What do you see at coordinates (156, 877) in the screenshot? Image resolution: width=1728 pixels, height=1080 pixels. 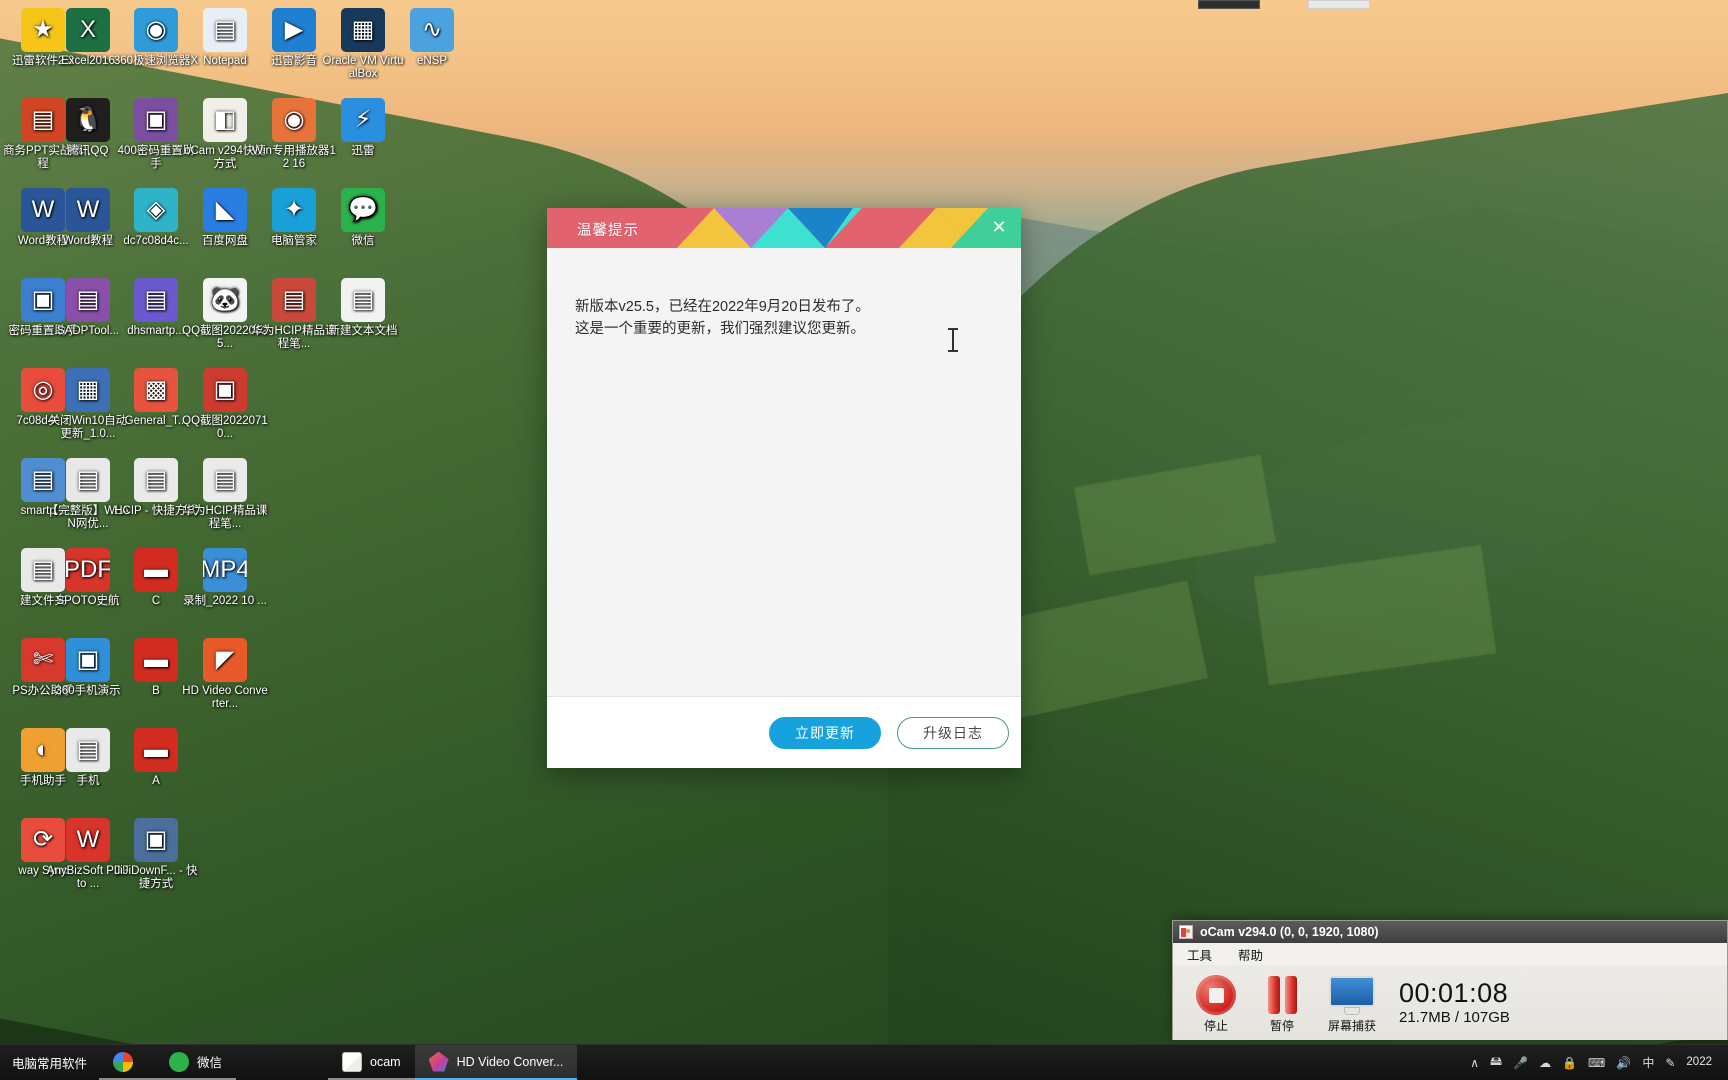 I see `desktop-icon-label: JiJiDownF... - 快捷方式` at bounding box center [156, 877].